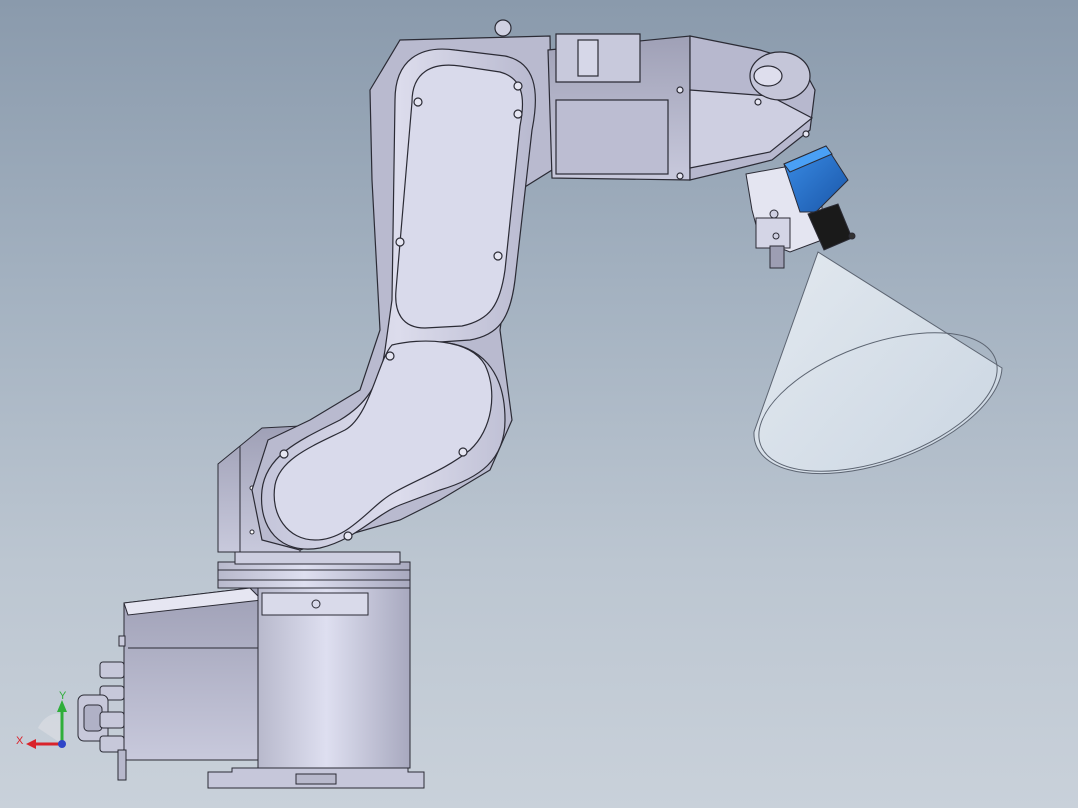  Describe the element at coordinates (63, 696) in the screenshot. I see `triad-y-label: Y` at that location.